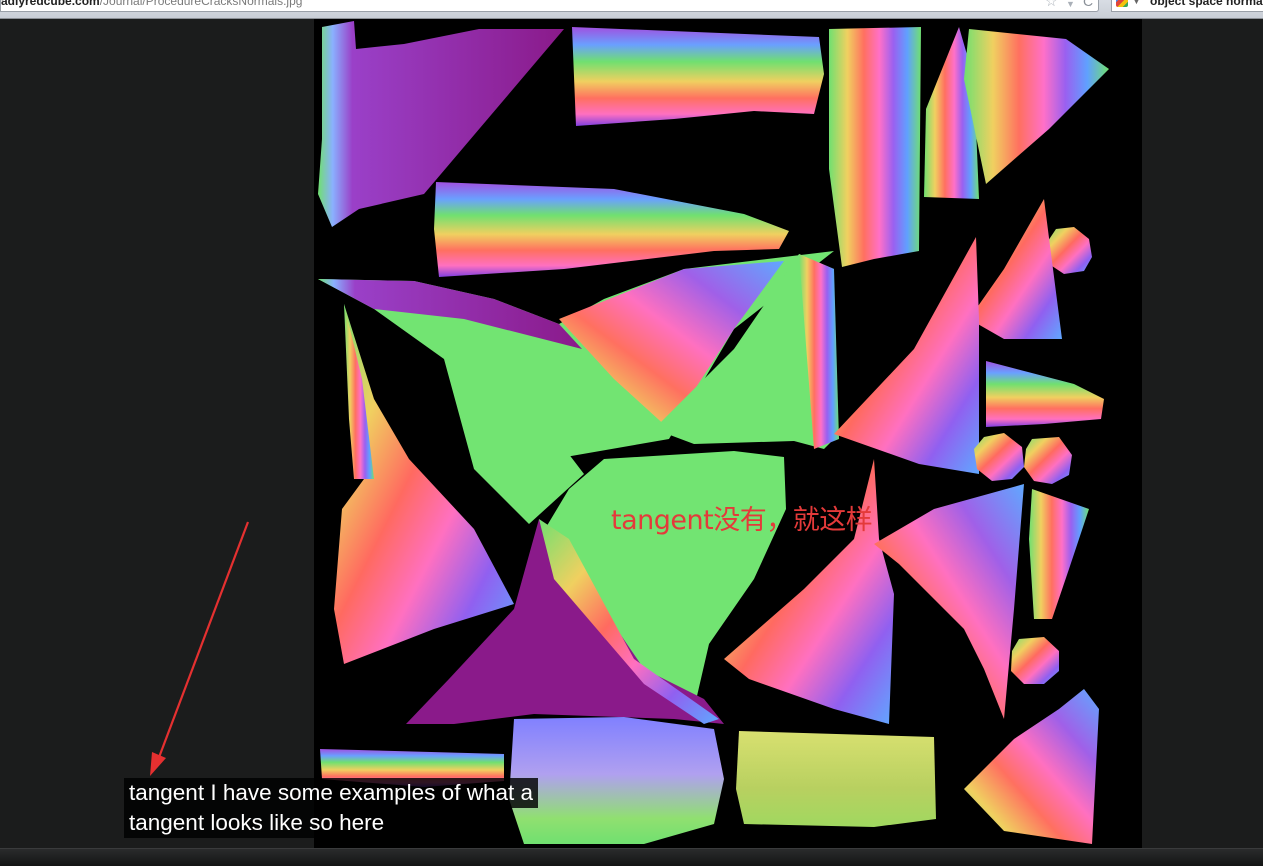 This screenshot has height=866, width=1263. Describe the element at coordinates (50, 4) in the screenshot. I see `url-host: adiyredcube.com` at that location.